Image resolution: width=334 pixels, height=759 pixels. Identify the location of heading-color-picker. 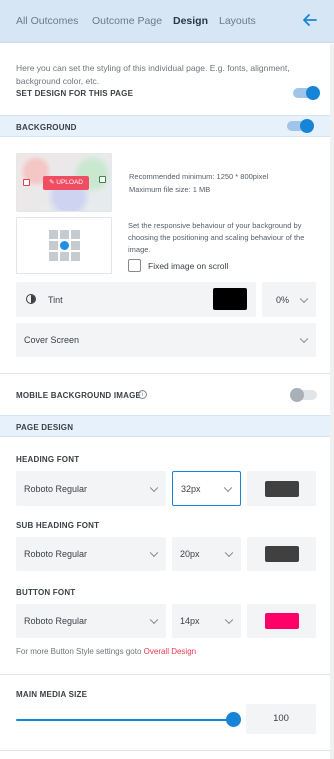
(281, 488).